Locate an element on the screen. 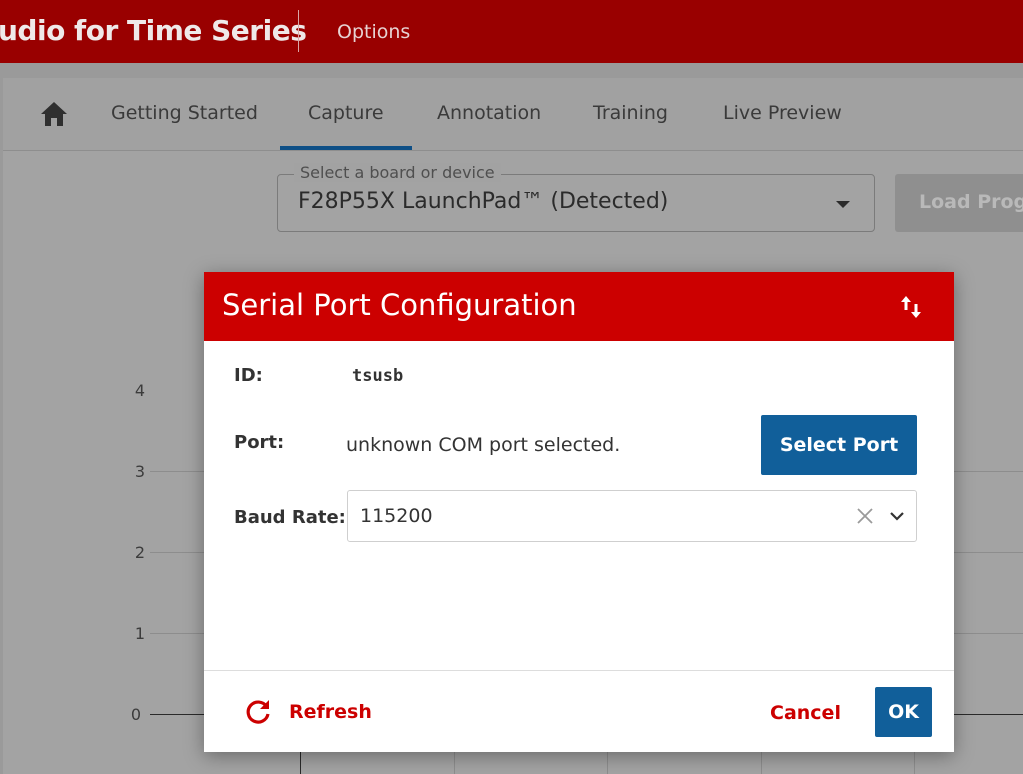  baud-rate-value: 115200 is located at coordinates (396, 516).